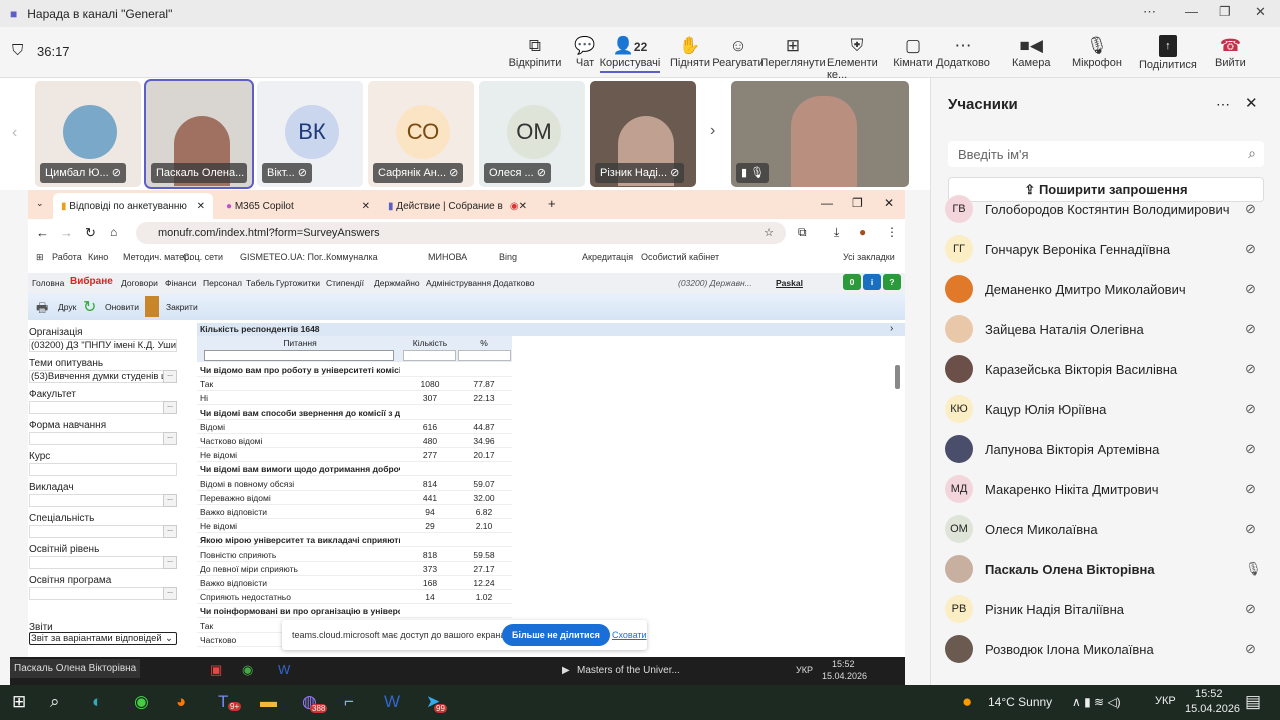  Describe the element at coordinates (352, 257) in the screenshot. I see `bookmark-item: Коммуналка` at that location.